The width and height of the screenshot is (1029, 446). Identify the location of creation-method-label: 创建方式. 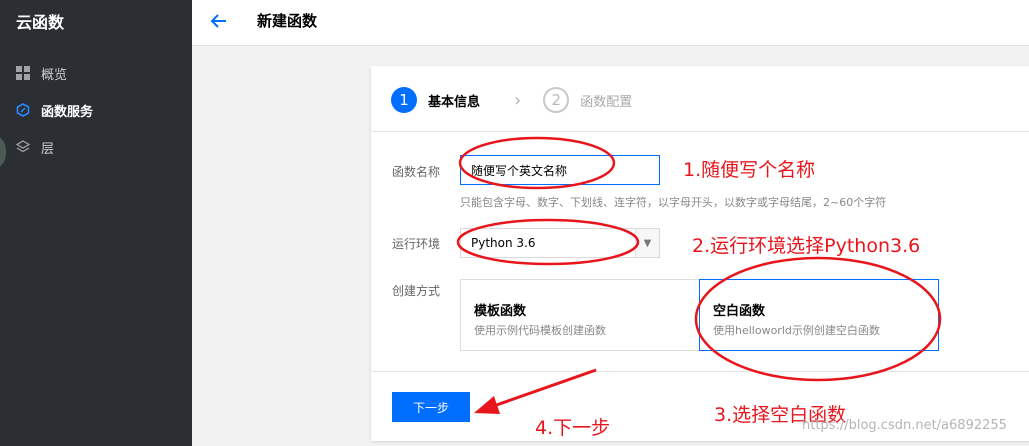
(416, 291).